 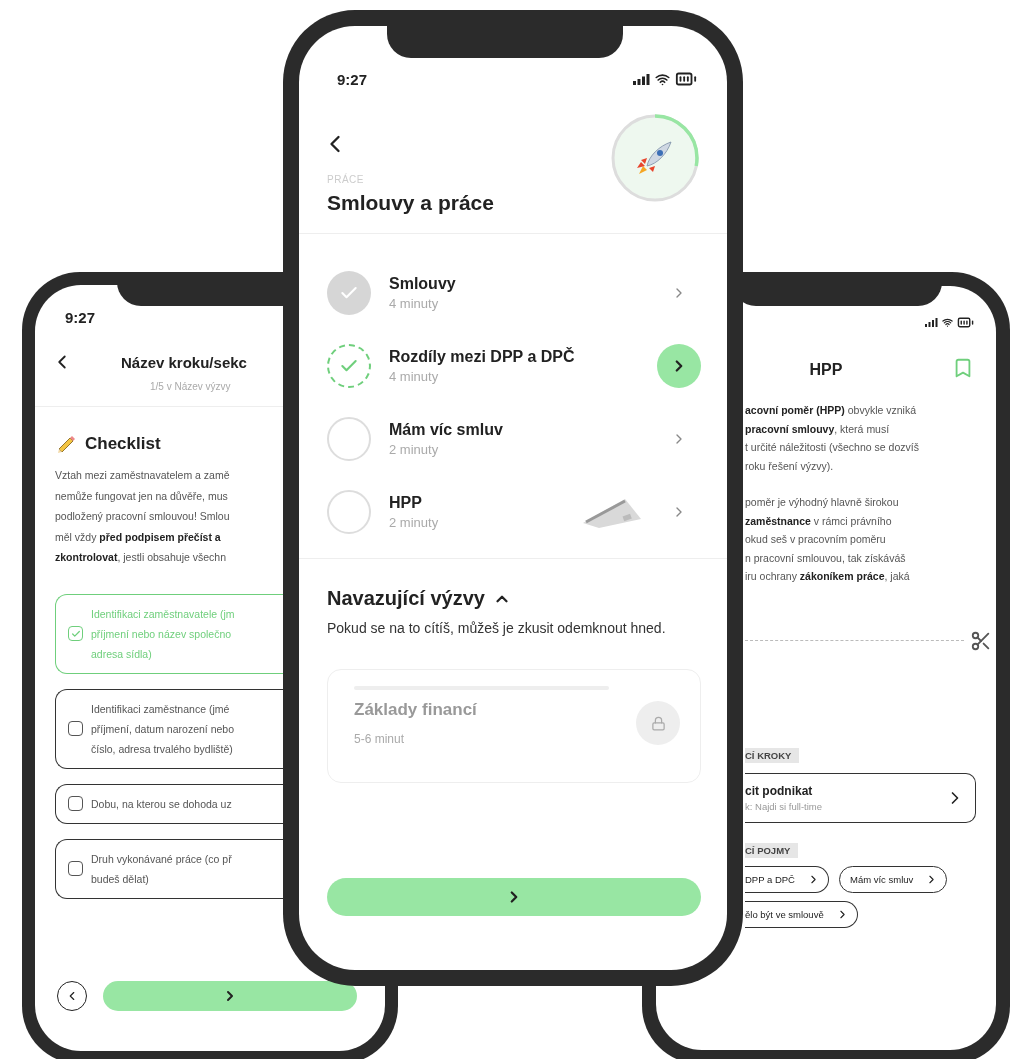 What do you see at coordinates (784, 806) in the screenshot?
I see `step-subtitle: k: Najdi si full-time` at bounding box center [784, 806].